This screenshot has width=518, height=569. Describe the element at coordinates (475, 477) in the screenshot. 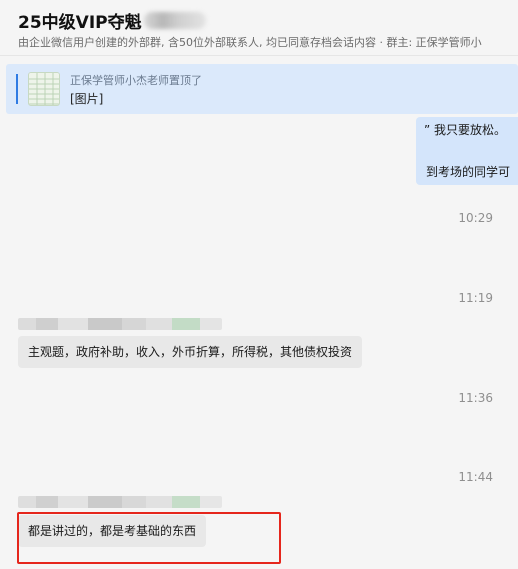

I see `timestamp: 11:44` at that location.